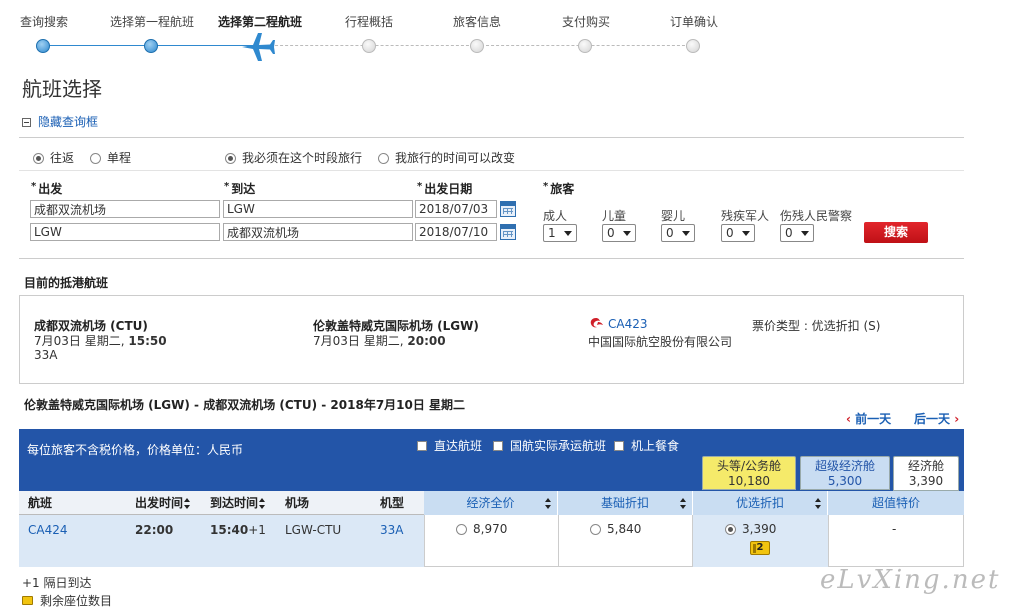 This screenshot has height=616, width=1024. I want to click on leg1-to-input, so click(318, 209).